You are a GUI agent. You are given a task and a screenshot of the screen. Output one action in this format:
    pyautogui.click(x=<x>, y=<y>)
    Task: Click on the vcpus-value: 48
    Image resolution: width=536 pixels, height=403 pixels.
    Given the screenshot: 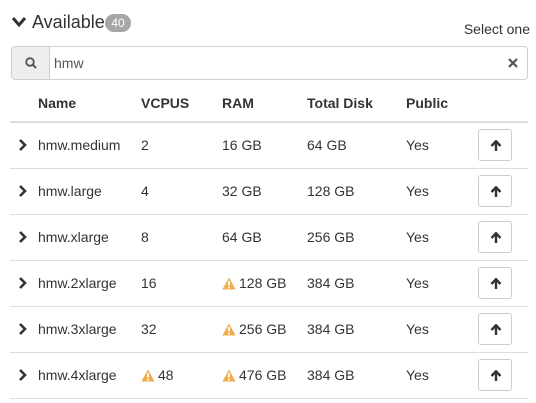 What is the action you would take?
    pyautogui.click(x=166, y=375)
    